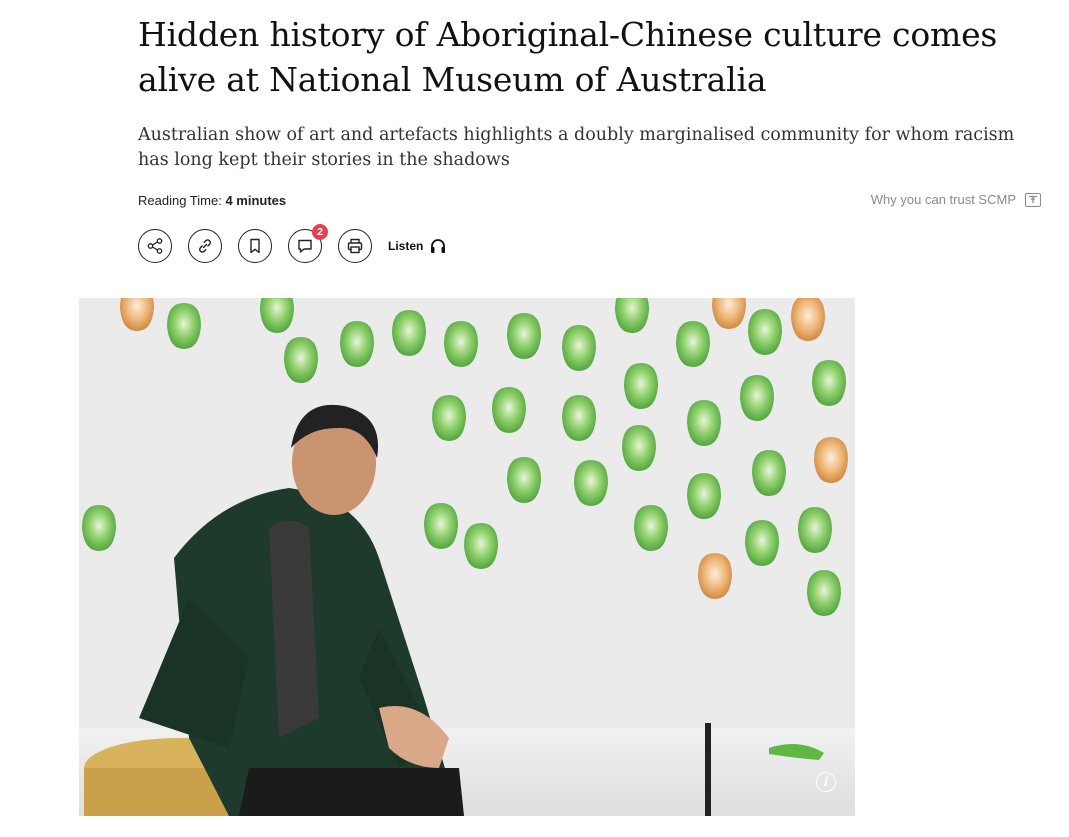 The height and width of the screenshot is (837, 1069). Describe the element at coordinates (256, 200) in the screenshot. I see `reading-time-value: 4 minutes` at that location.